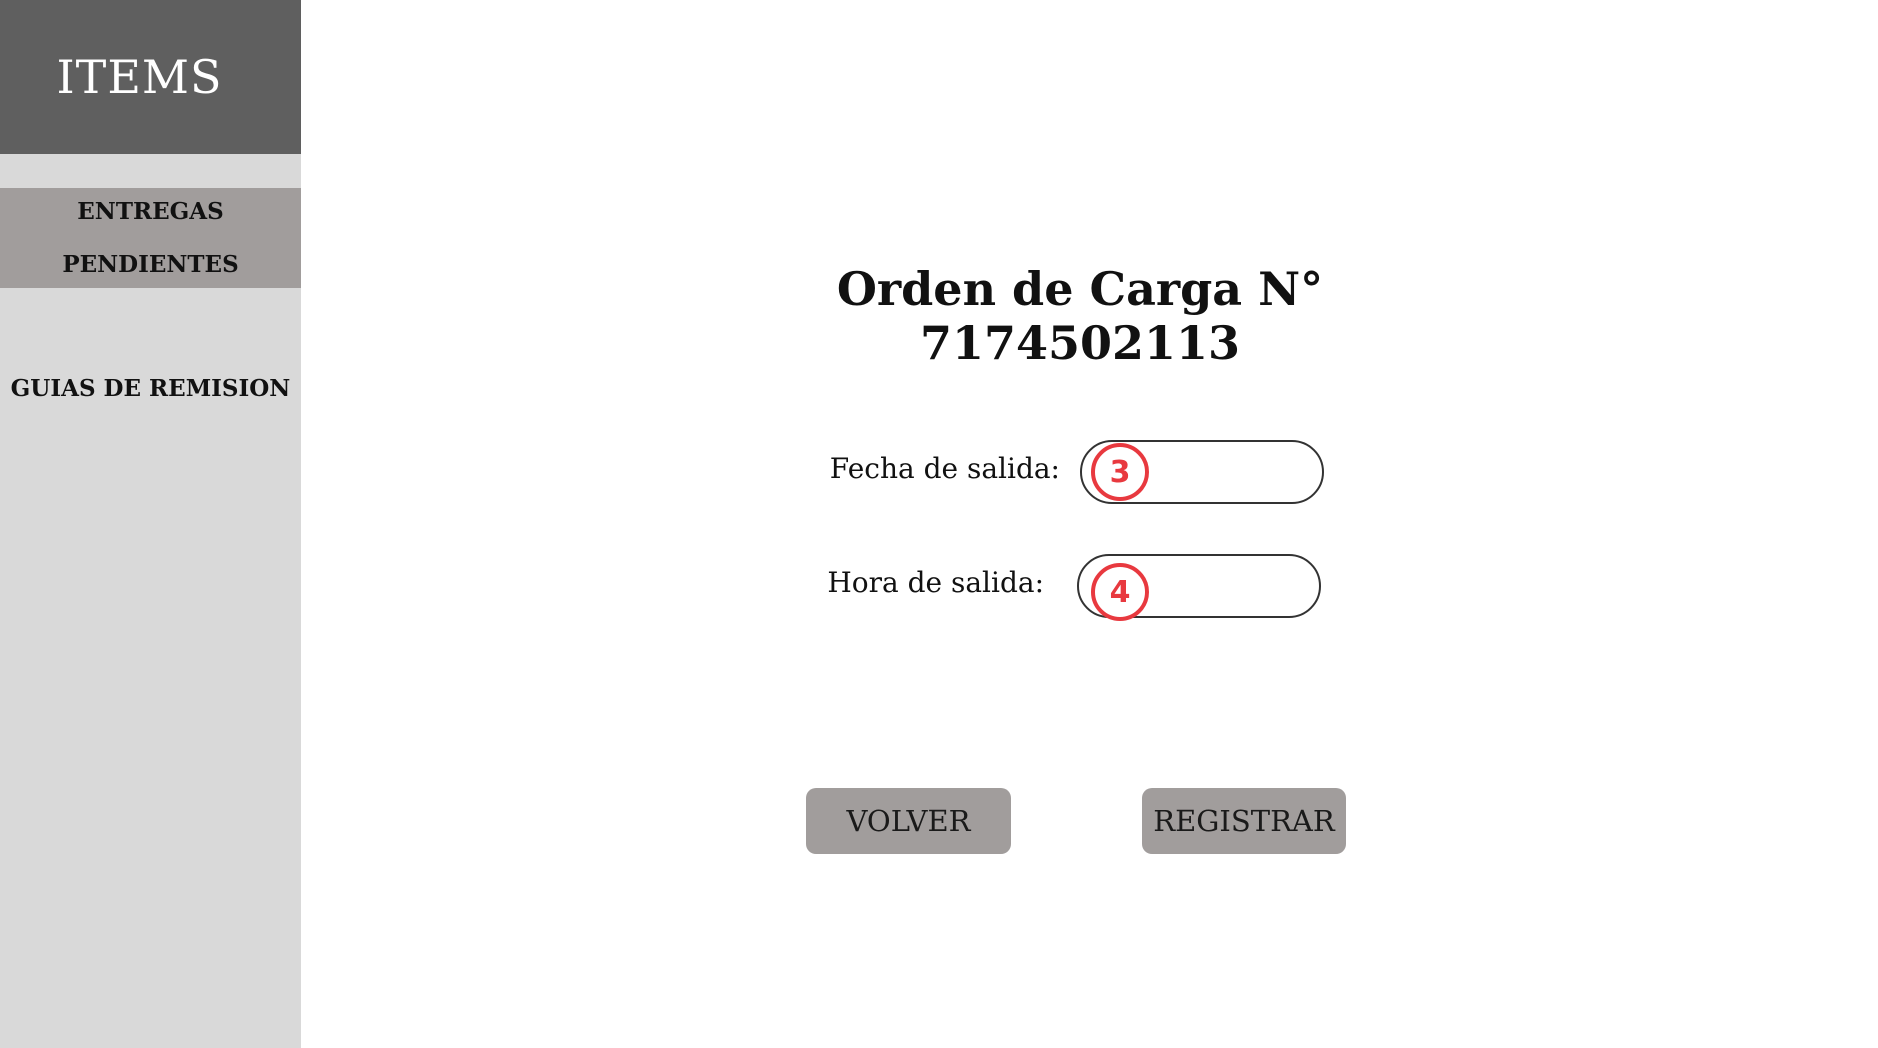  What do you see at coordinates (139, 77) in the screenshot?
I see `brand-label: ITEMS` at bounding box center [139, 77].